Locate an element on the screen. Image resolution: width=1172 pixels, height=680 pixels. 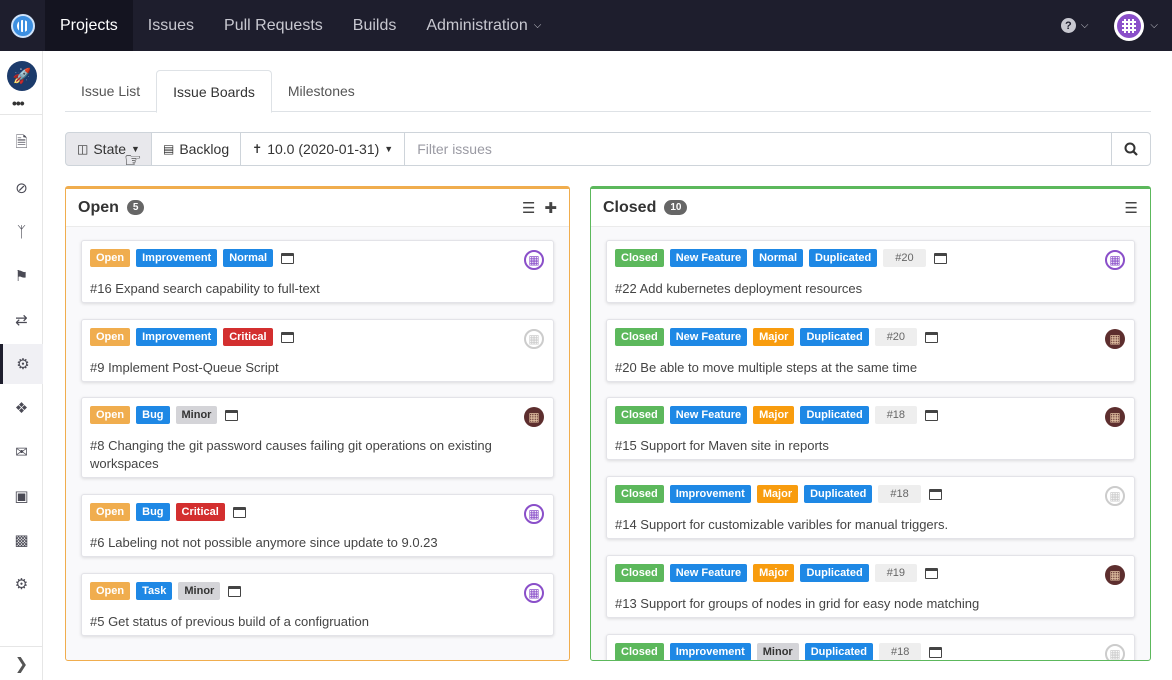
link-badge: Duplicated is located at coordinates (838, 651).